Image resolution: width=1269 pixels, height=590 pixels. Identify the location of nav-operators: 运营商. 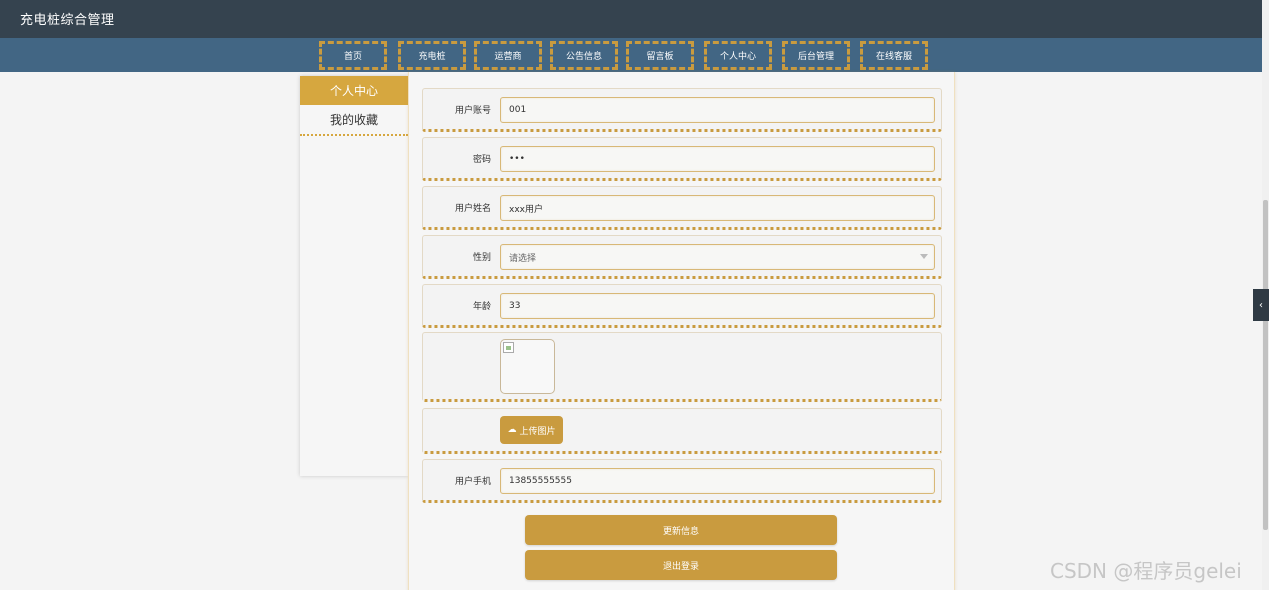
(508, 55).